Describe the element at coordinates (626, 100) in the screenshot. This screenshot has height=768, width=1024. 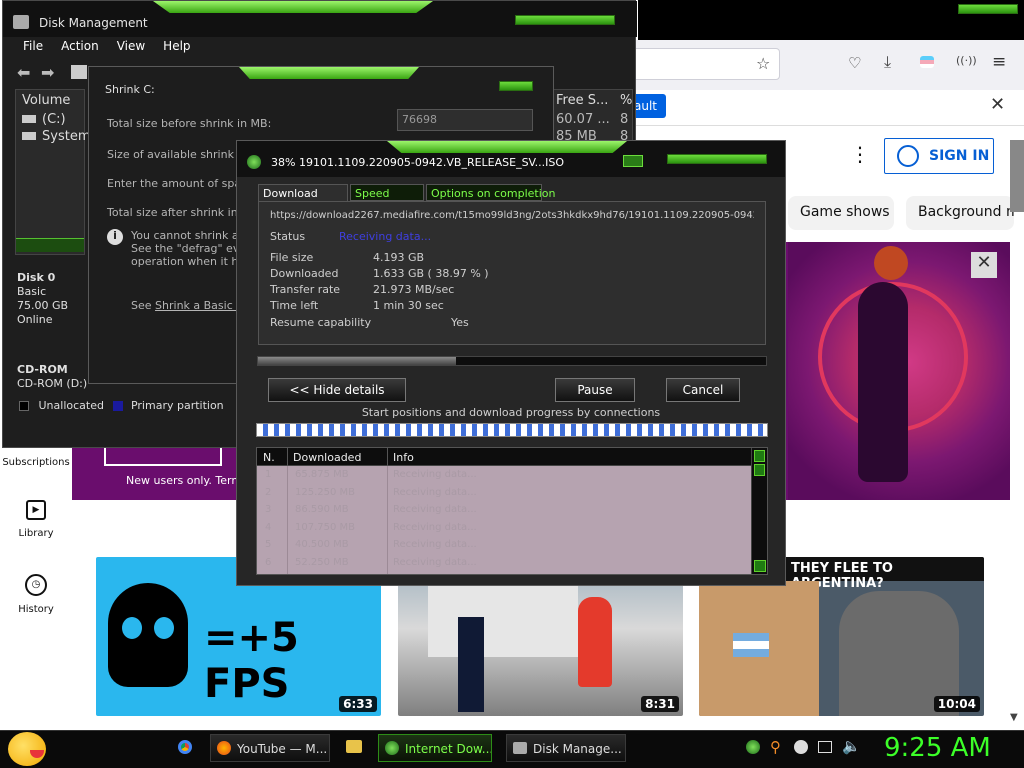
I see `column-percent: %` at that location.